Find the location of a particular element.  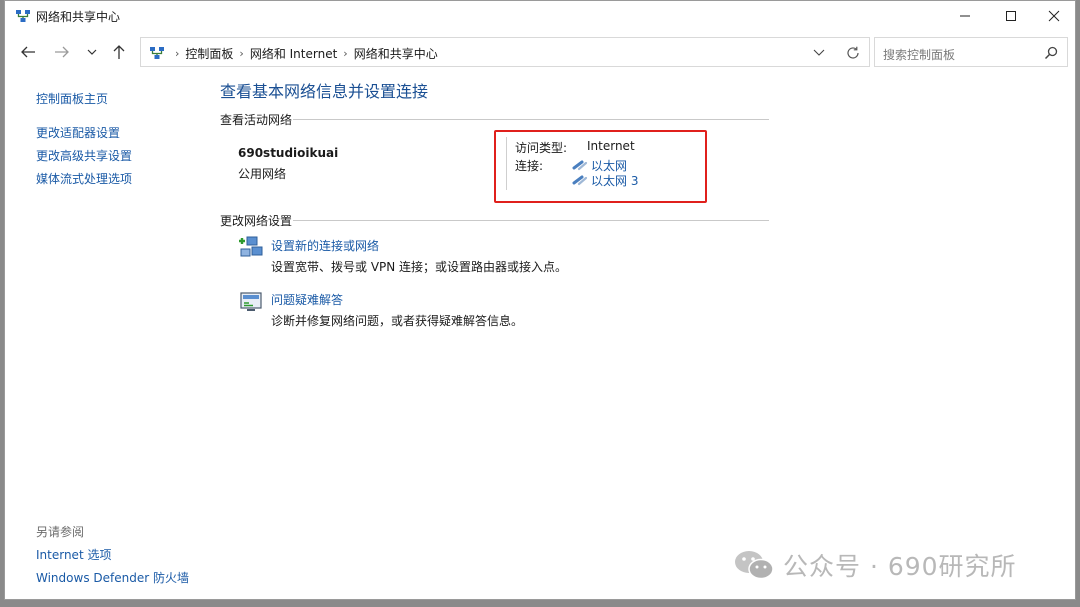

watermark-text: 公众号 · 690研究所 is located at coordinates (900, 566).